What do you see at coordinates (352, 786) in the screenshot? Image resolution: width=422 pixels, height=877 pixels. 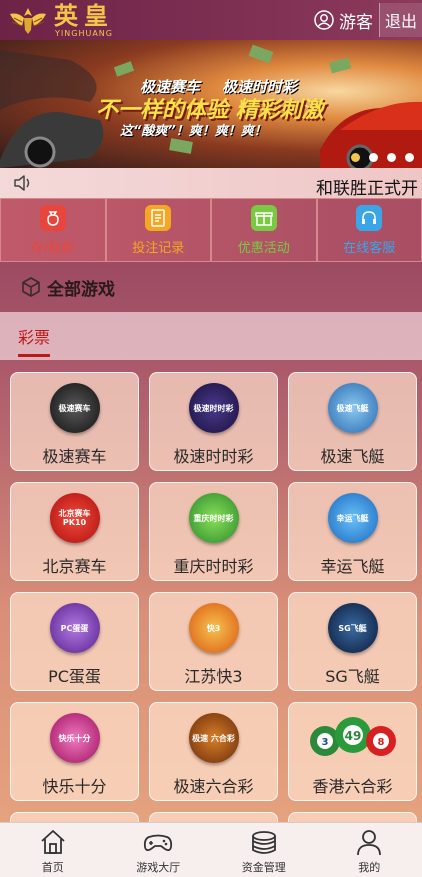 I see `game-name: 香港六合彩` at bounding box center [352, 786].